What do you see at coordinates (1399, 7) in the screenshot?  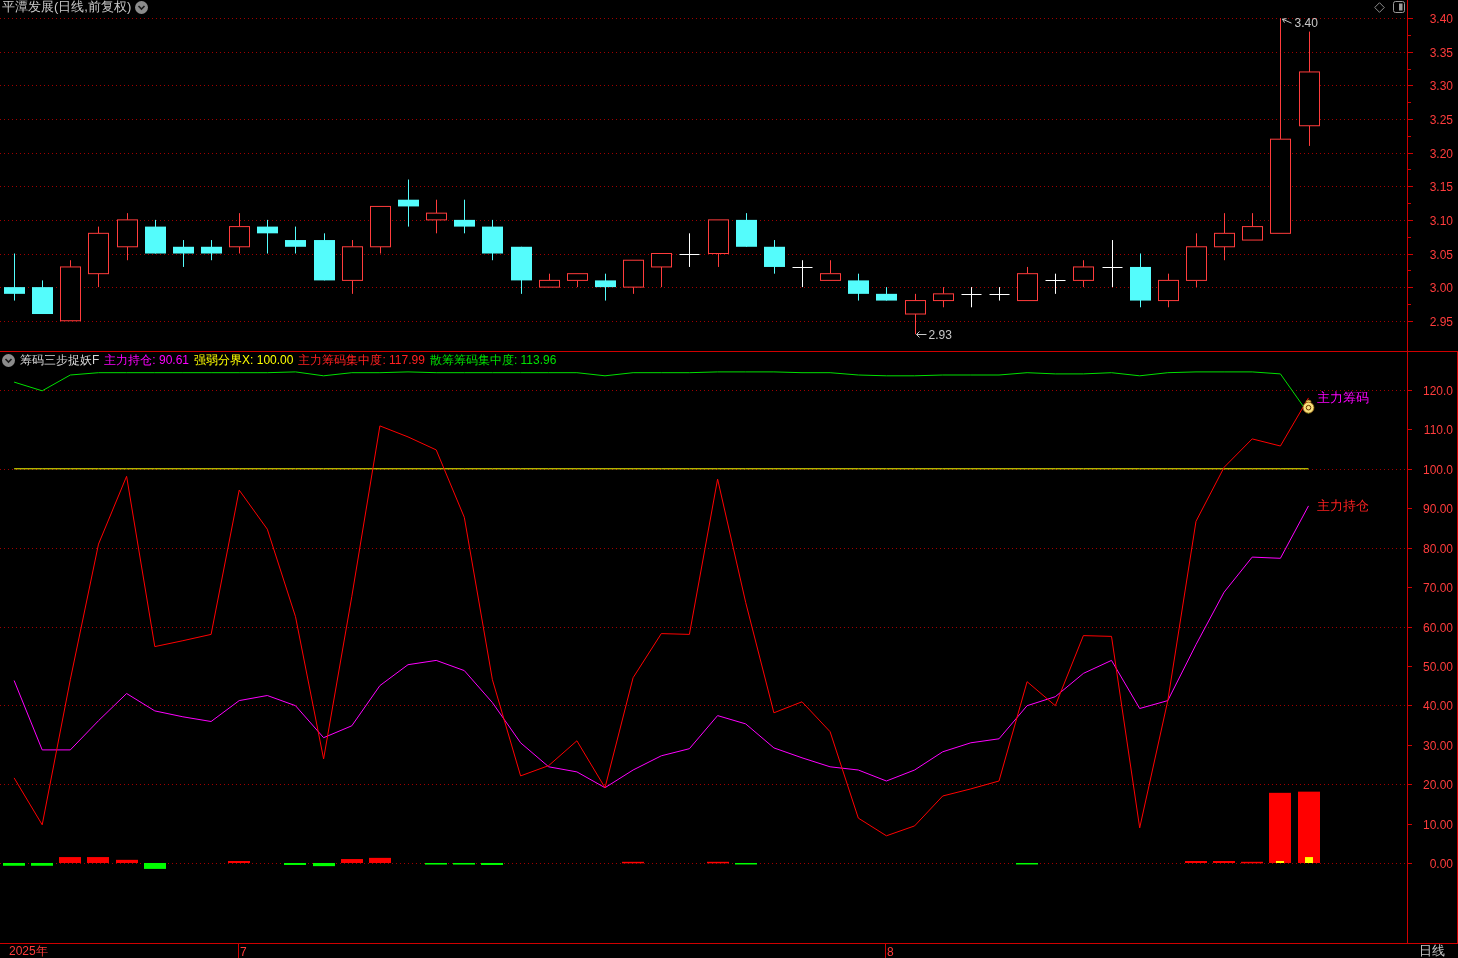 I see `half-filled-square-icon` at bounding box center [1399, 7].